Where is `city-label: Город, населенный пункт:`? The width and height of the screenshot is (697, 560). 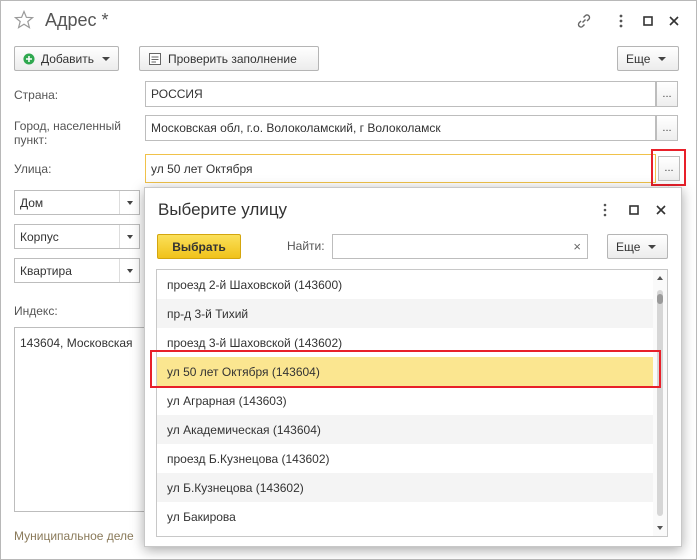
city-label: Город, населенный пункт: is located at coordinates (67, 133).